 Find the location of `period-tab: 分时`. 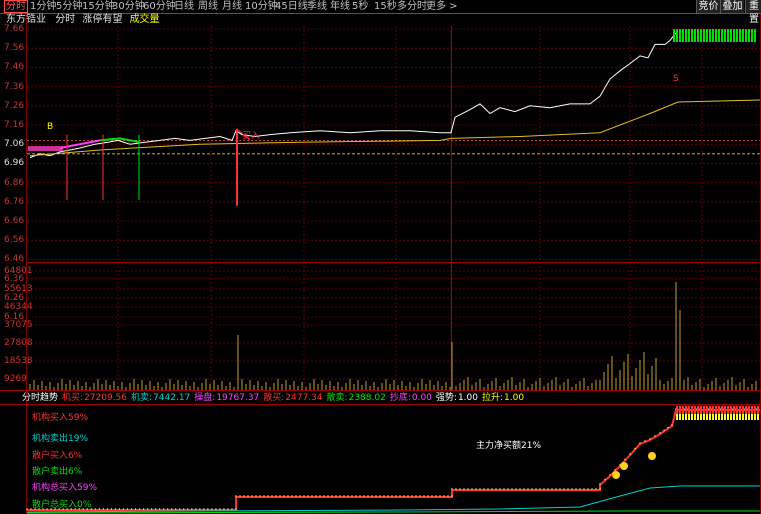

period-tab: 分时 is located at coordinates (16, 6).